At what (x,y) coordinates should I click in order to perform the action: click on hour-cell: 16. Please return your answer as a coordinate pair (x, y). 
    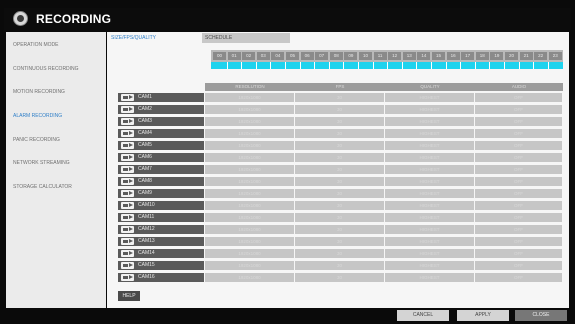
    Looking at the image, I should click on (453, 56).